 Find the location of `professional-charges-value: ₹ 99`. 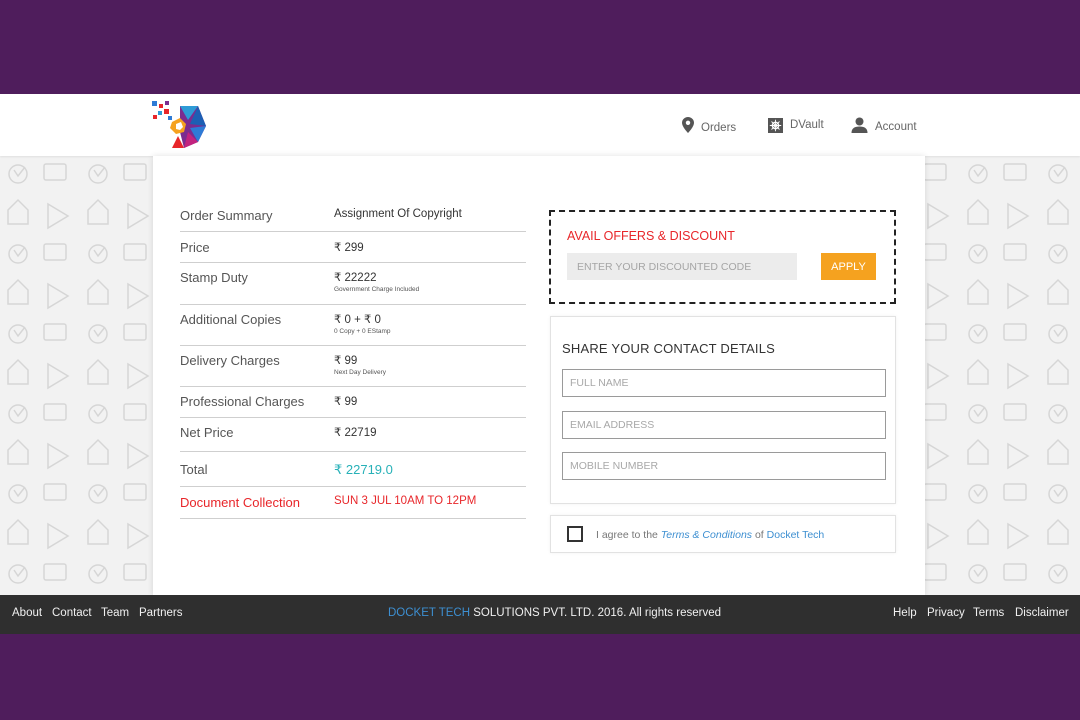

professional-charges-value: ₹ 99 is located at coordinates (346, 402).